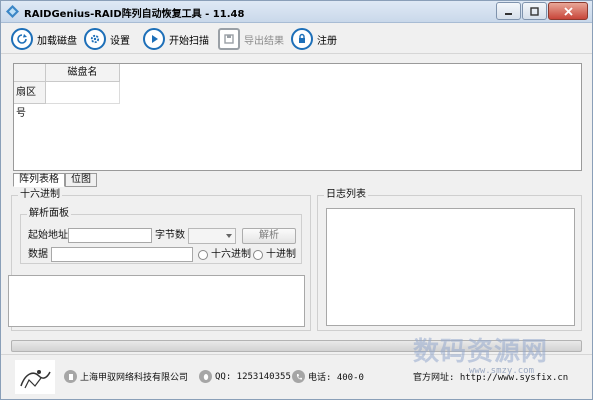 Image resolution: width=593 pixels, height=400 pixels. What do you see at coordinates (205, 376) in the screenshot?
I see `qq-icon` at bounding box center [205, 376].